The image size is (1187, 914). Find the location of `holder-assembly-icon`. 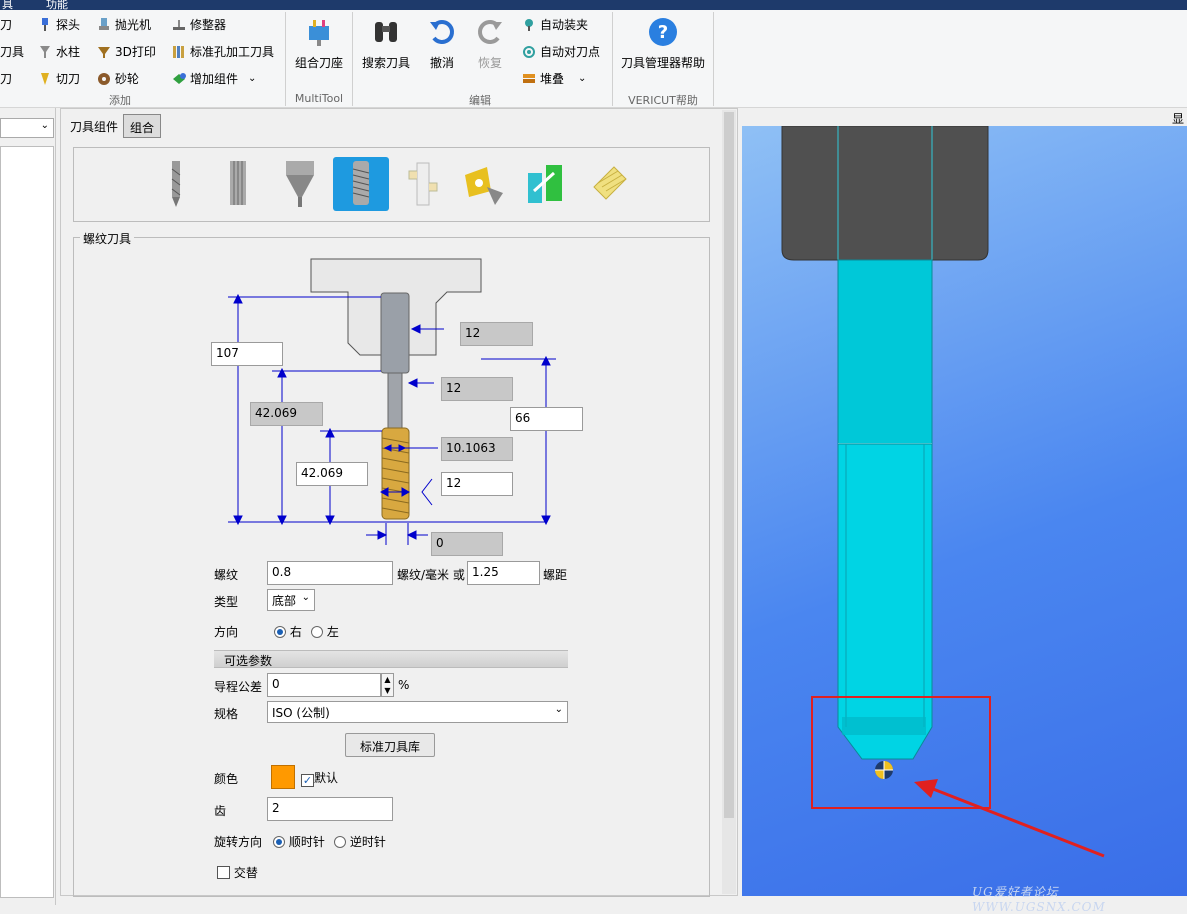

holder-assembly-icon is located at coordinates (319, 33).